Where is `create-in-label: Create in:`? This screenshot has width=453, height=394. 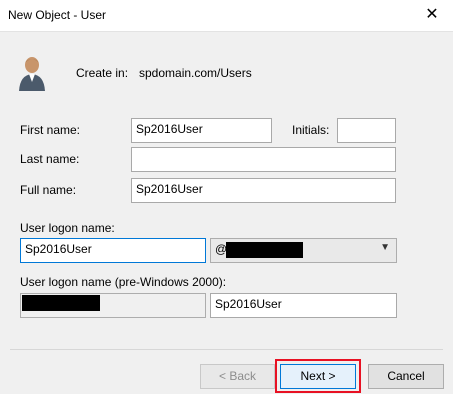 create-in-label: Create in: is located at coordinates (102, 73).